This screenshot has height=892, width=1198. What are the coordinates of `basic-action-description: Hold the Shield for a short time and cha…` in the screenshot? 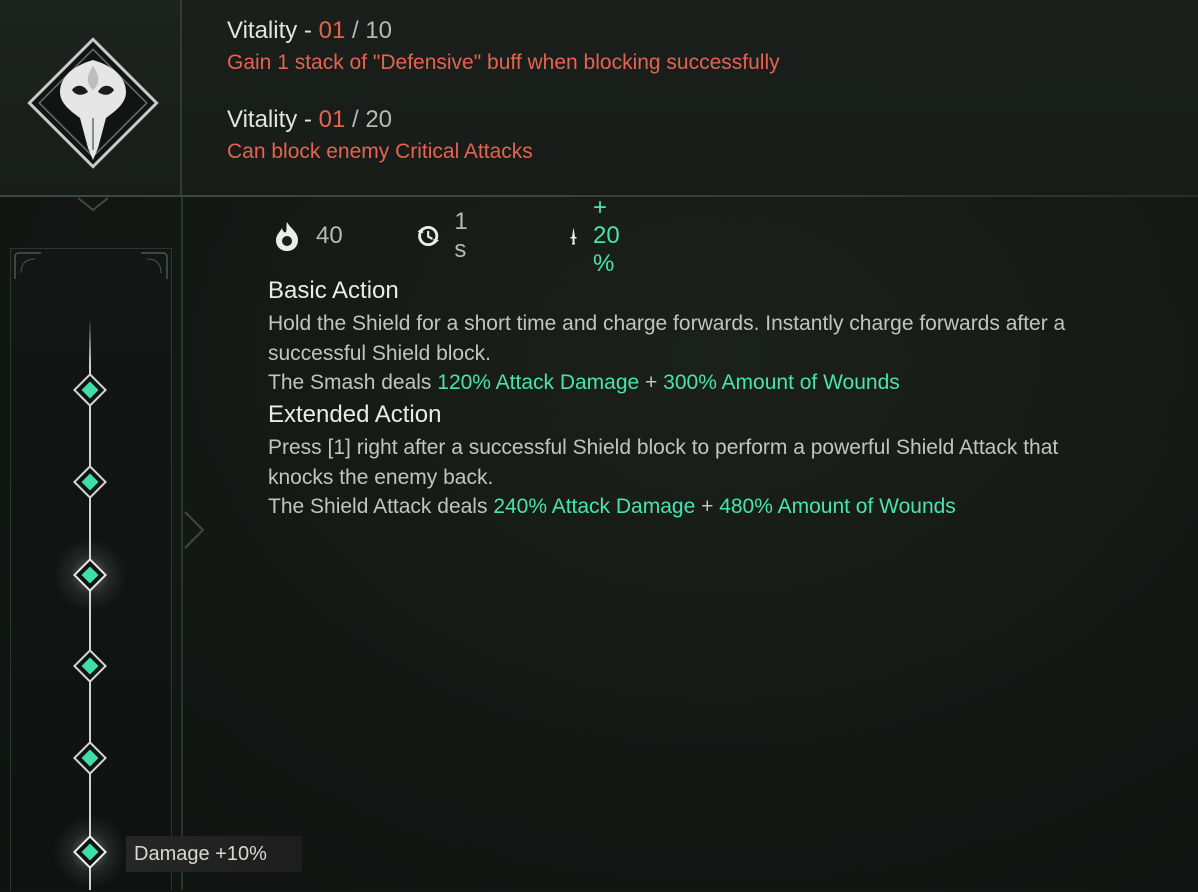 It's located at (667, 338).